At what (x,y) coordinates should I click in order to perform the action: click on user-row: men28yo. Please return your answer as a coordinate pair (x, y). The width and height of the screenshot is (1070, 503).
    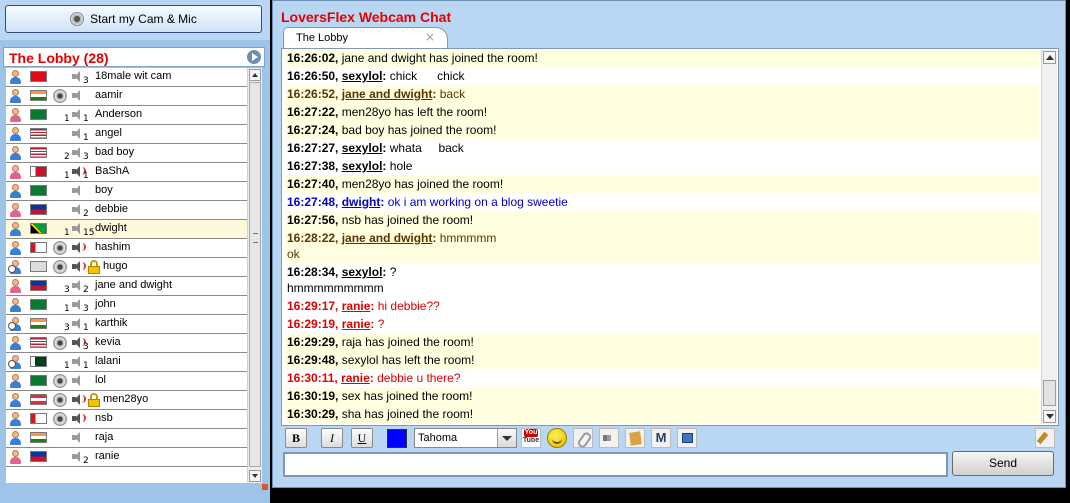
    Looking at the image, I should click on (126, 400).